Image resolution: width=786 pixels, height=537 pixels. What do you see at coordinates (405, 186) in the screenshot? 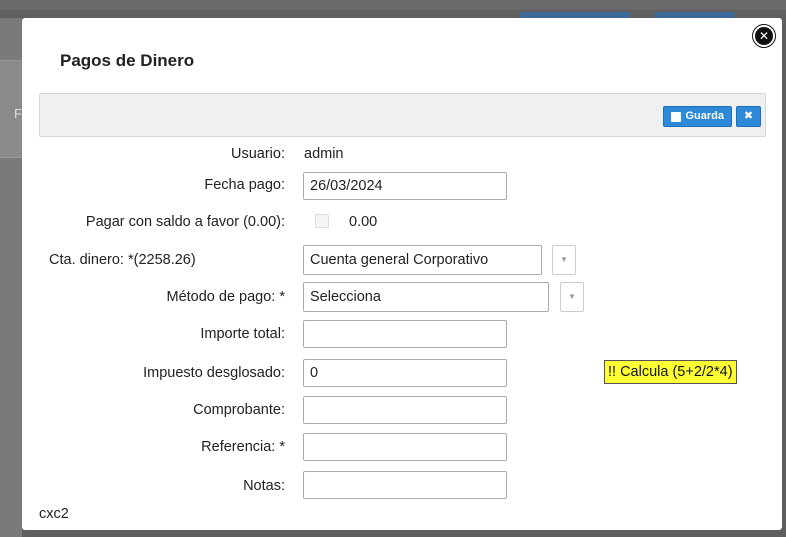
I see `fecha-pago-input` at bounding box center [405, 186].